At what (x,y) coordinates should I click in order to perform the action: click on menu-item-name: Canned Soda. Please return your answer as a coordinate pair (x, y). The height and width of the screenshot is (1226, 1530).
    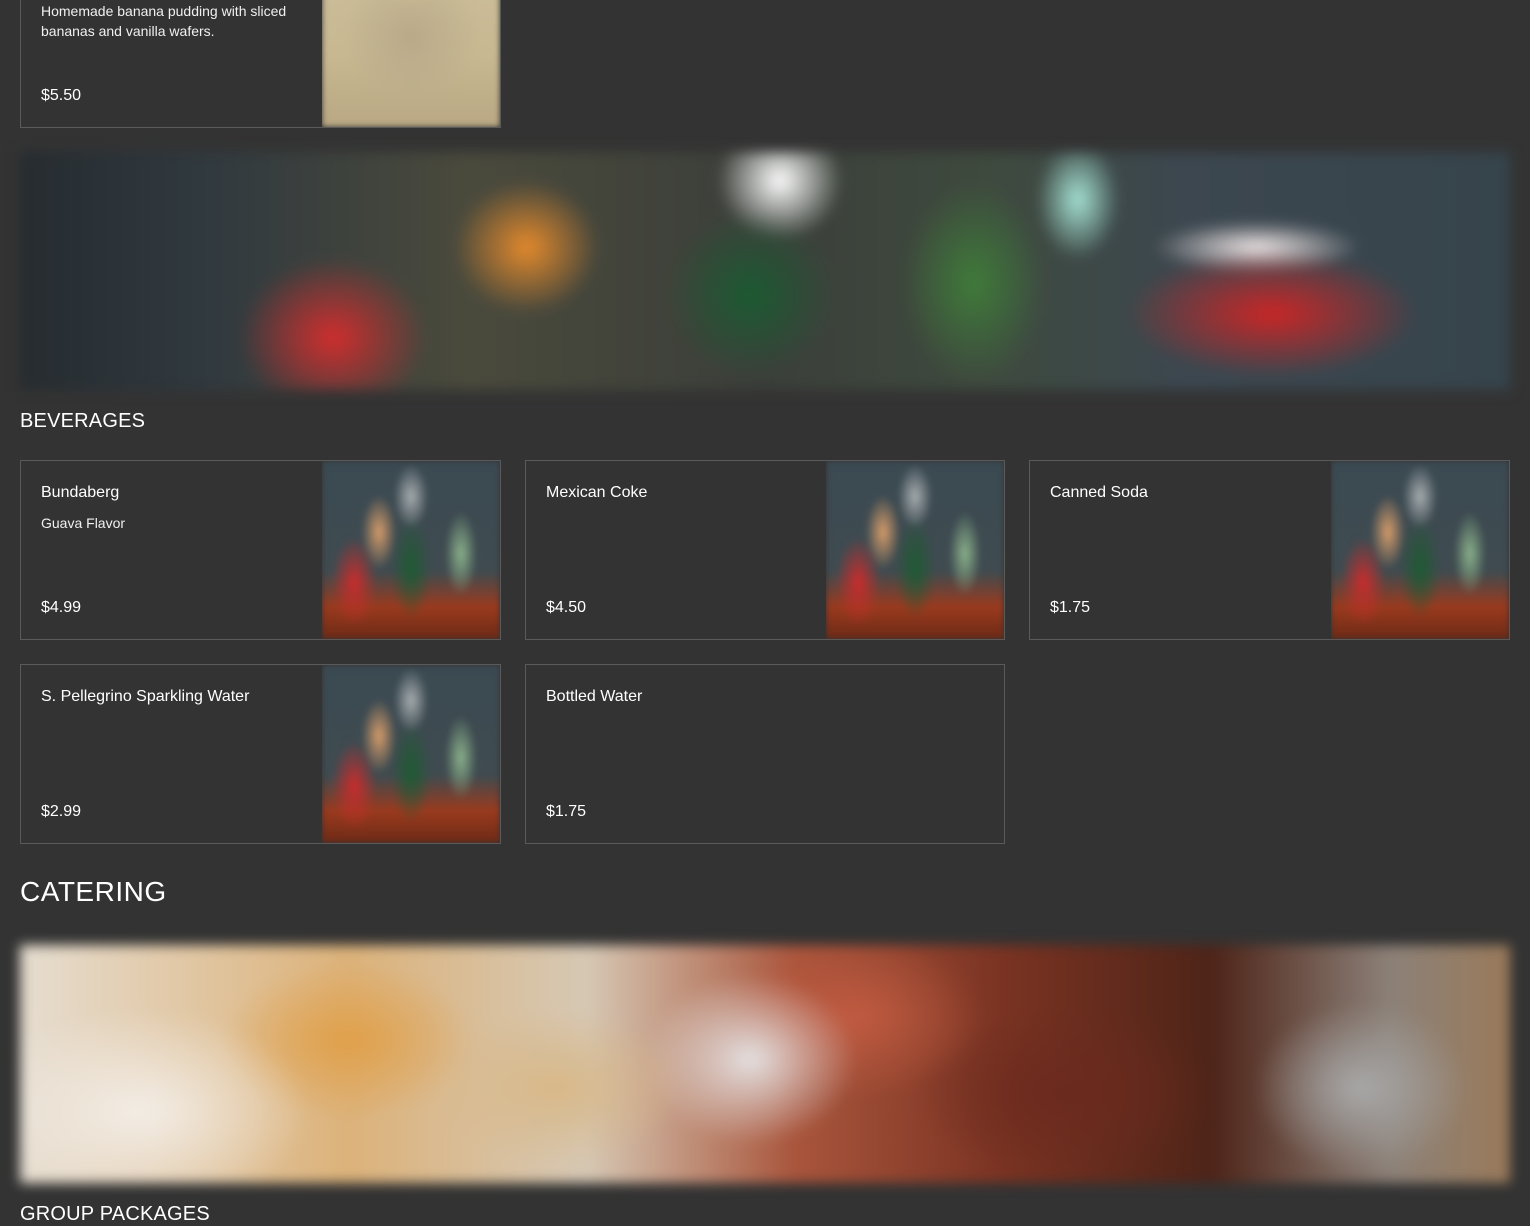
    Looking at the image, I should click on (1099, 492).